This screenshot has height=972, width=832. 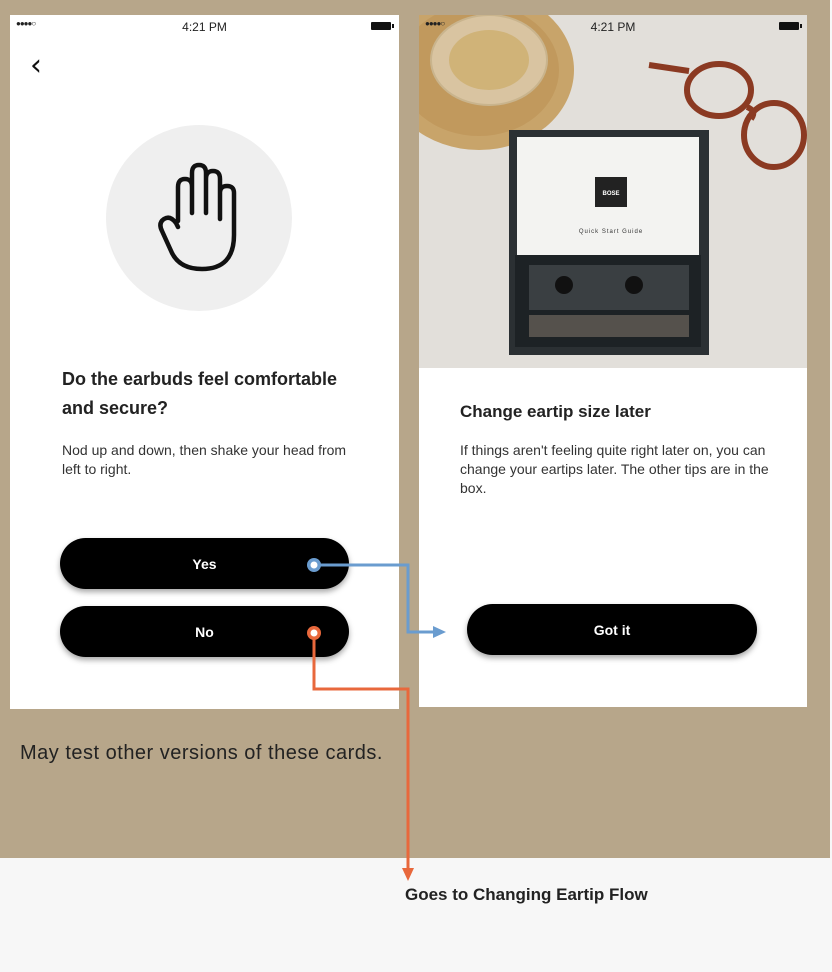 I want to click on annotation-note: May test other versions of these cards., so click(x=201, y=753).